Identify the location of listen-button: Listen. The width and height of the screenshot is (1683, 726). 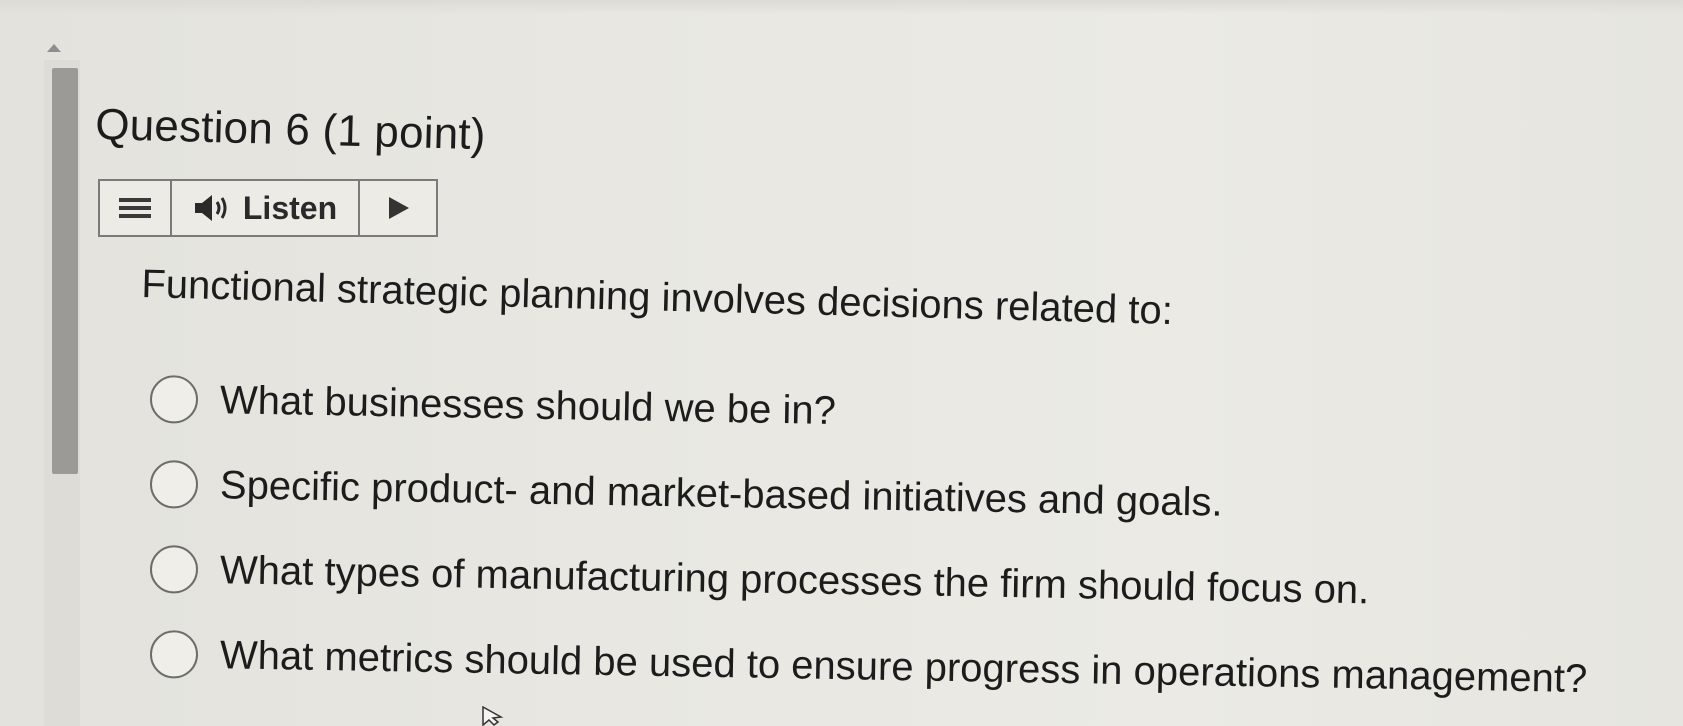
(266, 208).